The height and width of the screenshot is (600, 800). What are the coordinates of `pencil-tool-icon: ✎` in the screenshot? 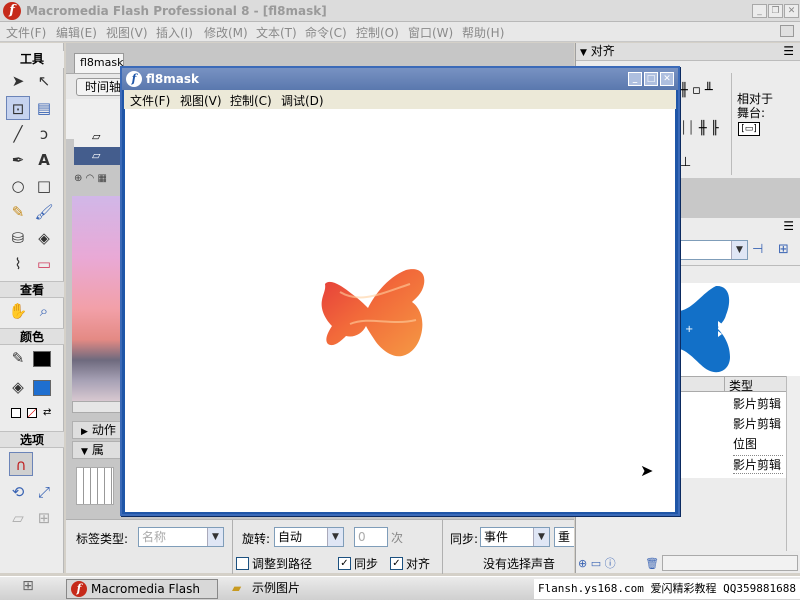 It's located at (18, 212).